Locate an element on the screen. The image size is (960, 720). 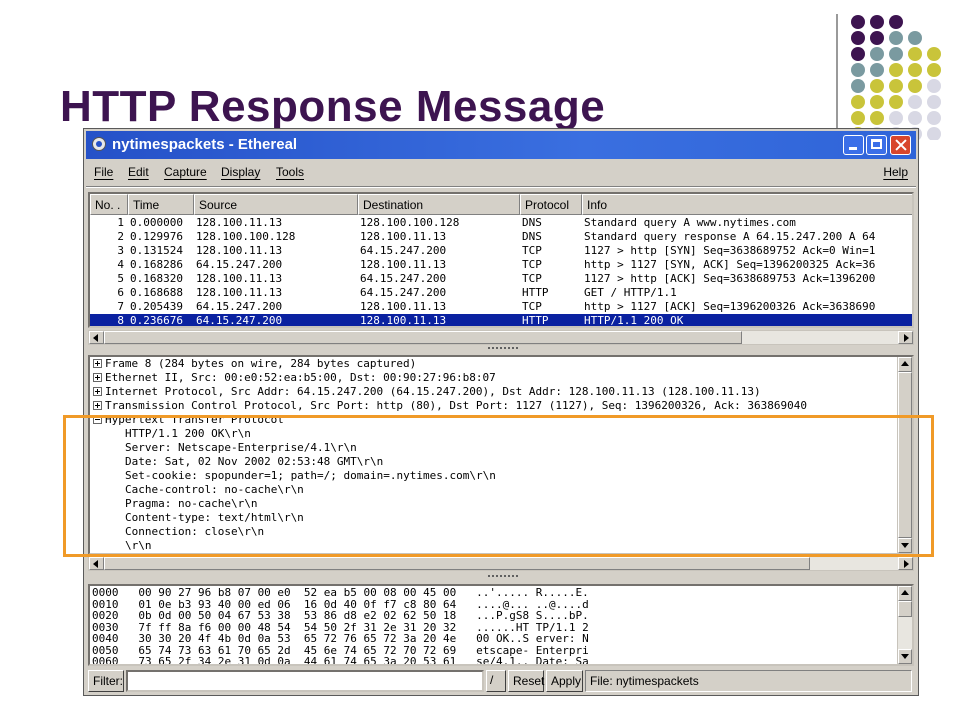
menu-help: Help is located at coordinates (895, 172).